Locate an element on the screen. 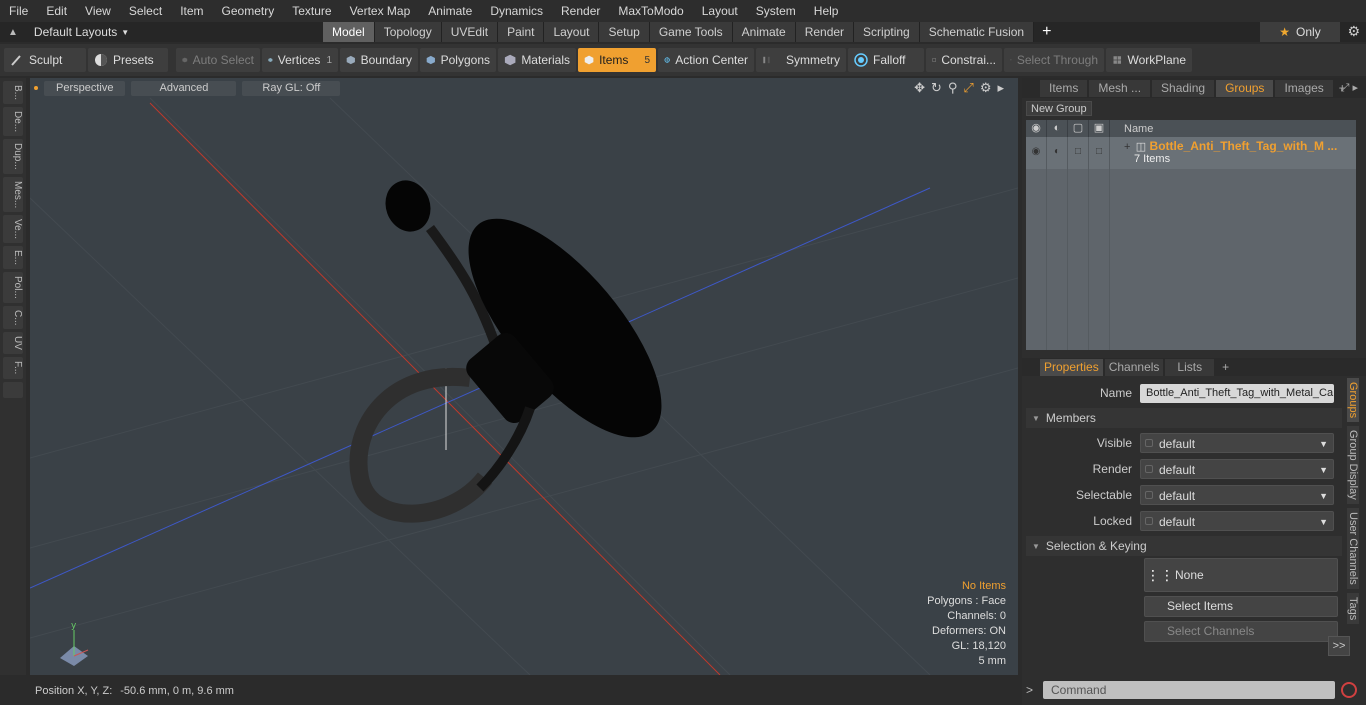 Image resolution: width=1366 pixels, height=705 pixels. gear-icon: ⚙ is located at coordinates (1353, 31).